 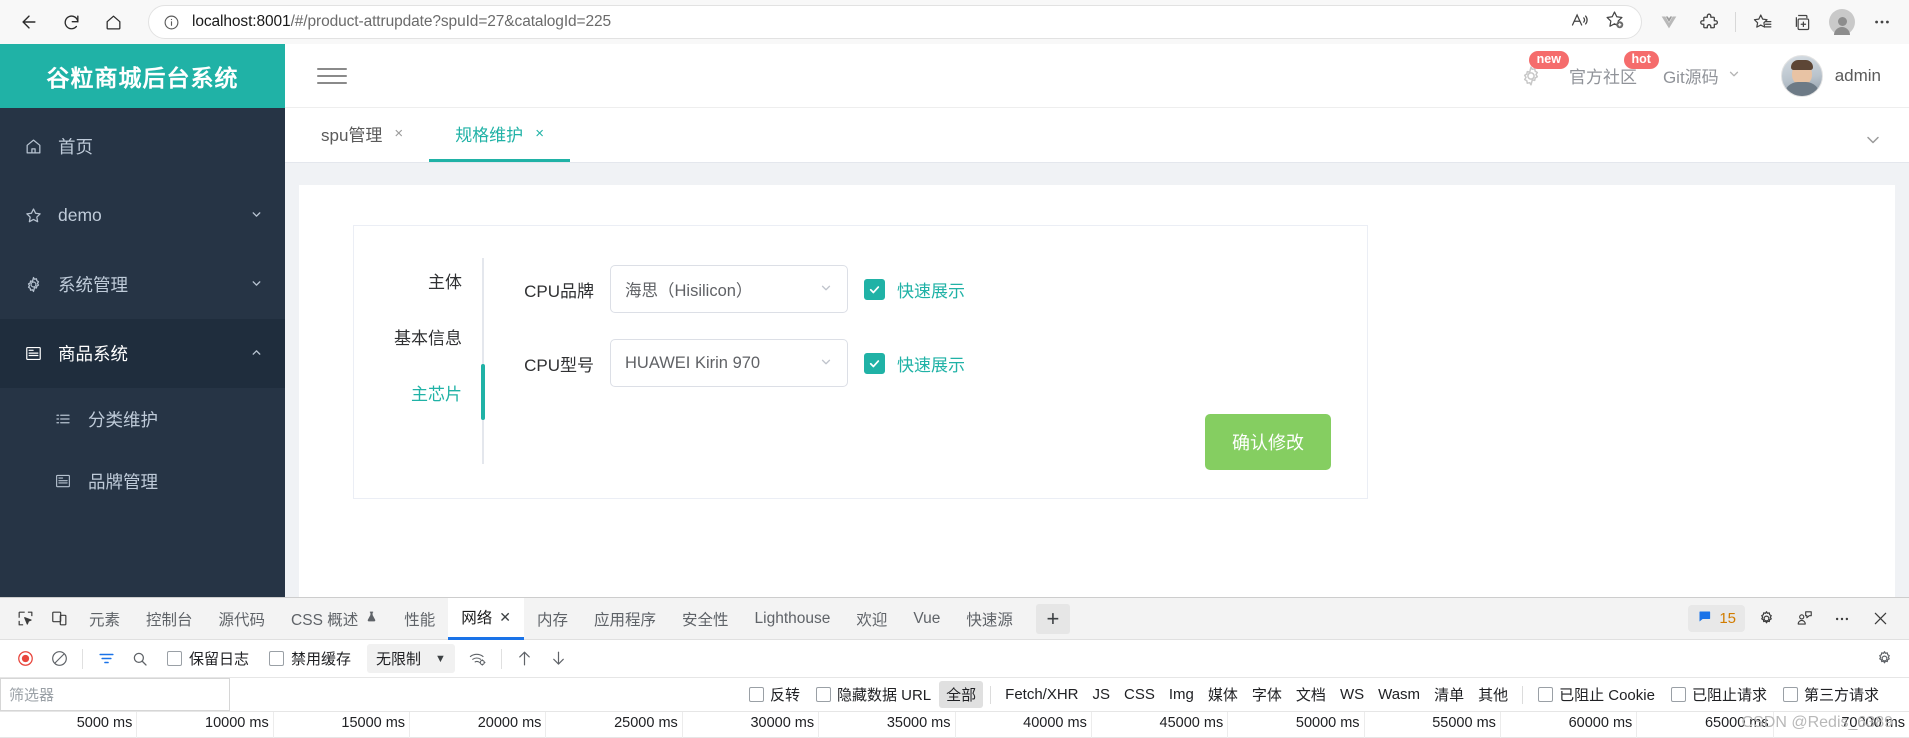 I want to click on add-favorite-icon, so click(x=1614, y=22).